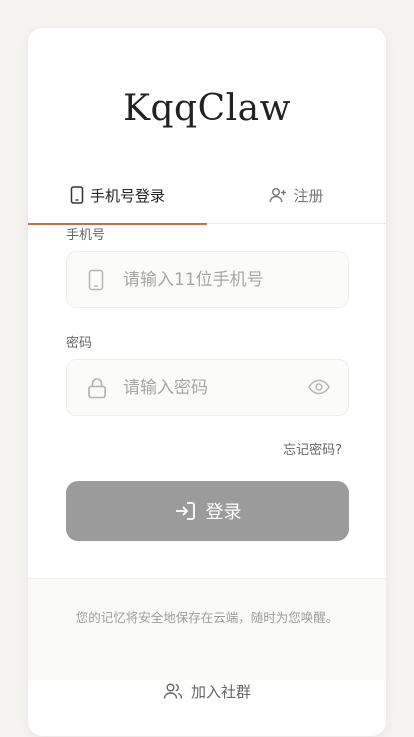 The image size is (414, 737). What do you see at coordinates (207, 617) in the screenshot?
I see `footer-tagline: 您的记忆将安全地保存在云端，随时为您唤醒。` at bounding box center [207, 617].